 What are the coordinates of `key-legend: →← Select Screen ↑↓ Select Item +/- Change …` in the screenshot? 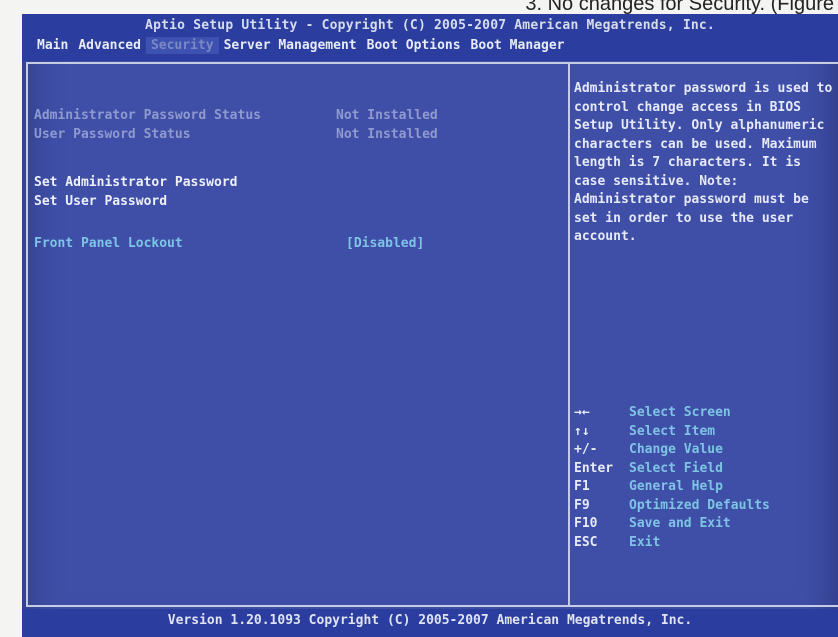 It's located at (705, 478).